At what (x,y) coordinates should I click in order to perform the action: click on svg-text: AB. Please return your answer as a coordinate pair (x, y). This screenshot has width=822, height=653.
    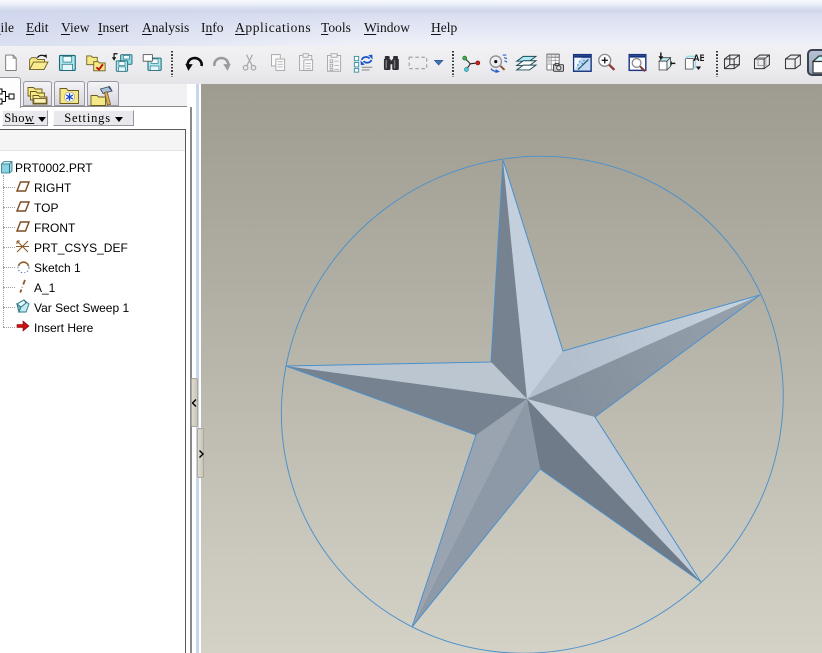
    Looking at the image, I should click on (698, 58).